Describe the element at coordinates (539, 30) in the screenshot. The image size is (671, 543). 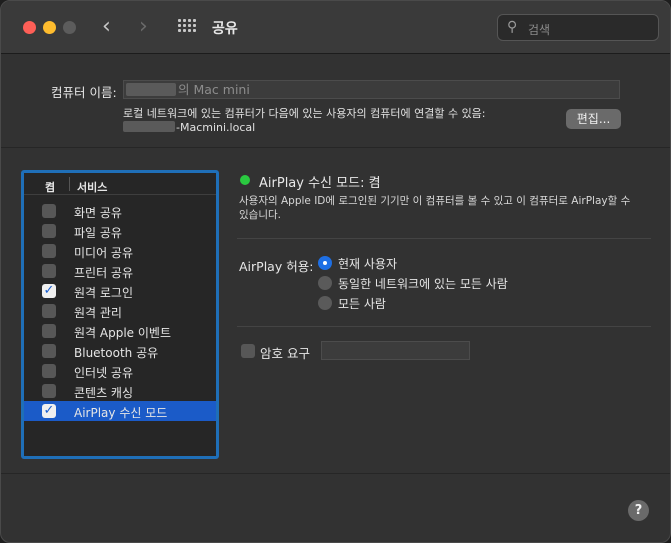
I see `search-placeholder: 검색` at that location.